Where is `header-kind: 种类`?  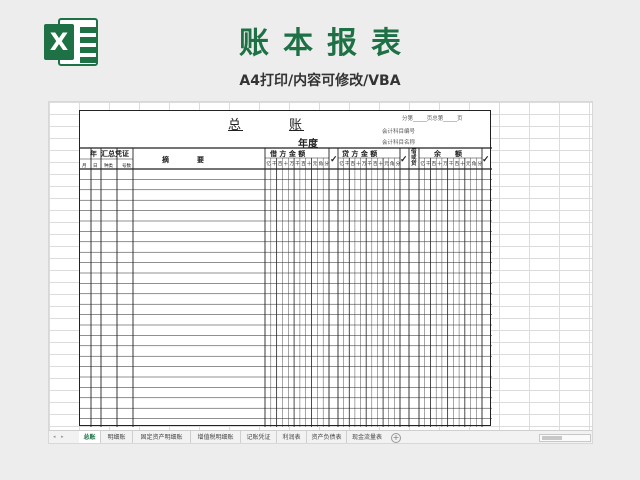 header-kind: 种类 is located at coordinates (108, 166).